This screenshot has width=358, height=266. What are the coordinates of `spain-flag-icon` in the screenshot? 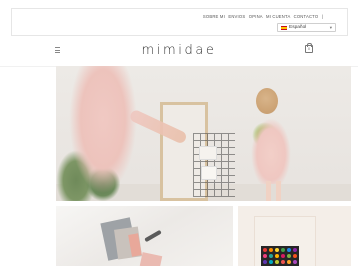 It's located at (284, 28).